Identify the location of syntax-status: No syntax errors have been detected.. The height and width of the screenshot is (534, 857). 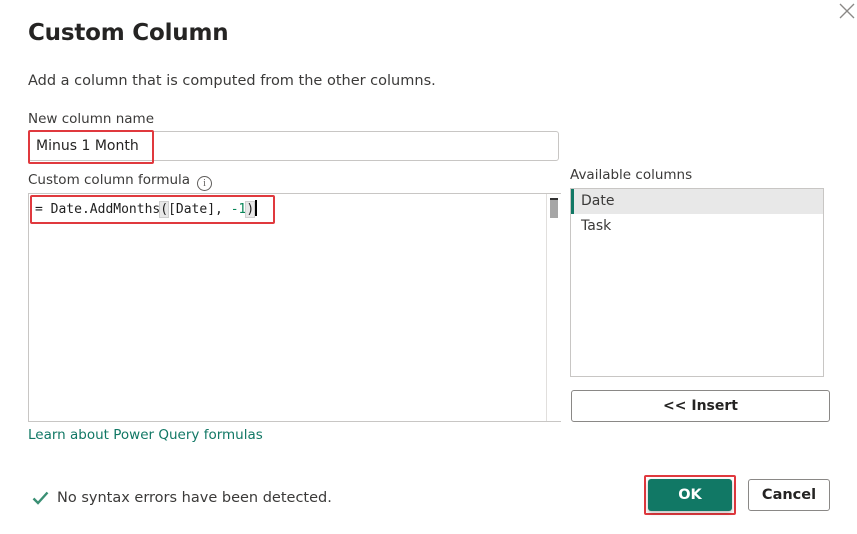
(182, 498).